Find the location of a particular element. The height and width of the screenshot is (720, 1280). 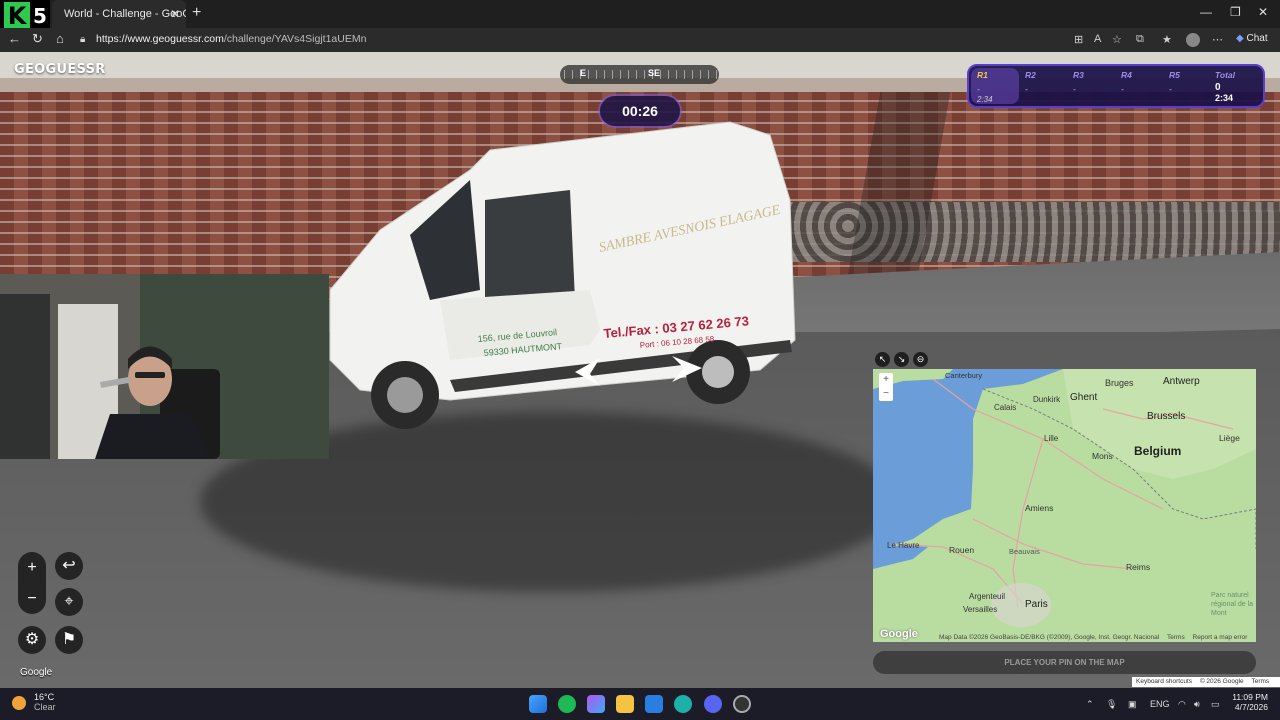

map-city-label: Liège is located at coordinates (1229, 438).